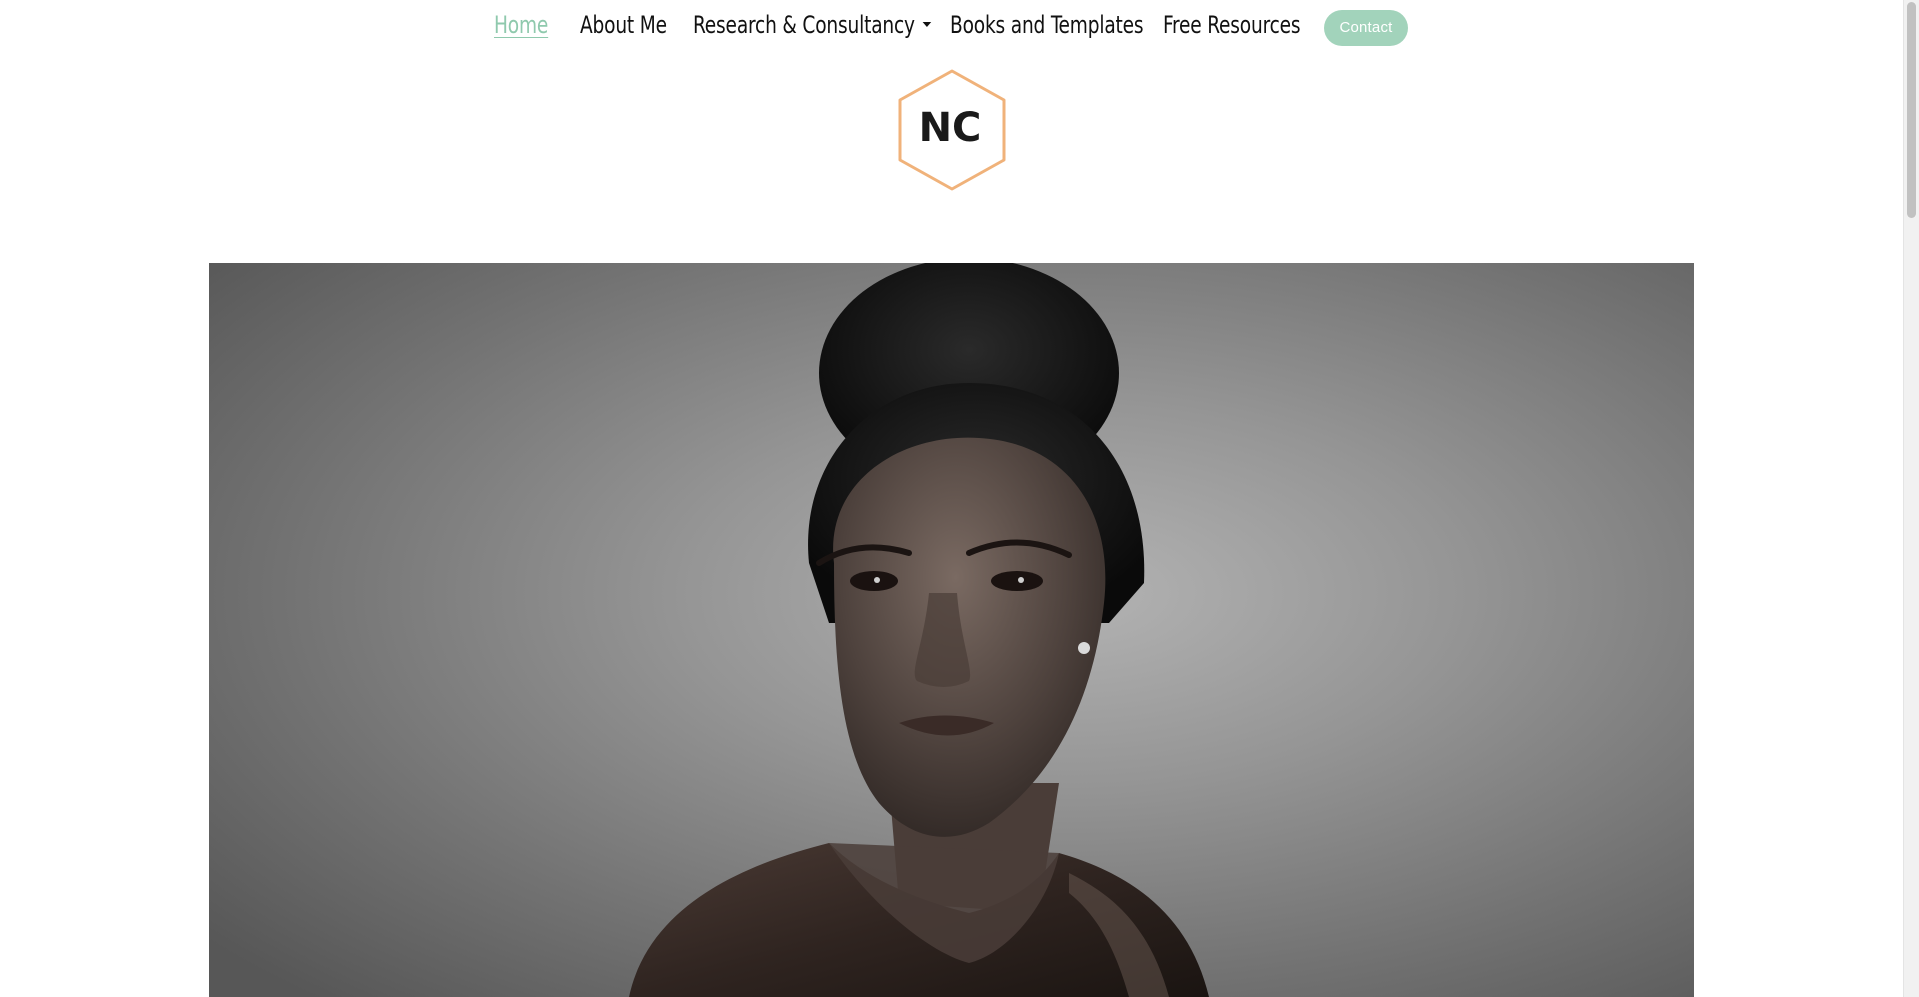 The image size is (1919, 997). Describe the element at coordinates (1911, 110) in the screenshot. I see `scrollbar-thumb` at that location.